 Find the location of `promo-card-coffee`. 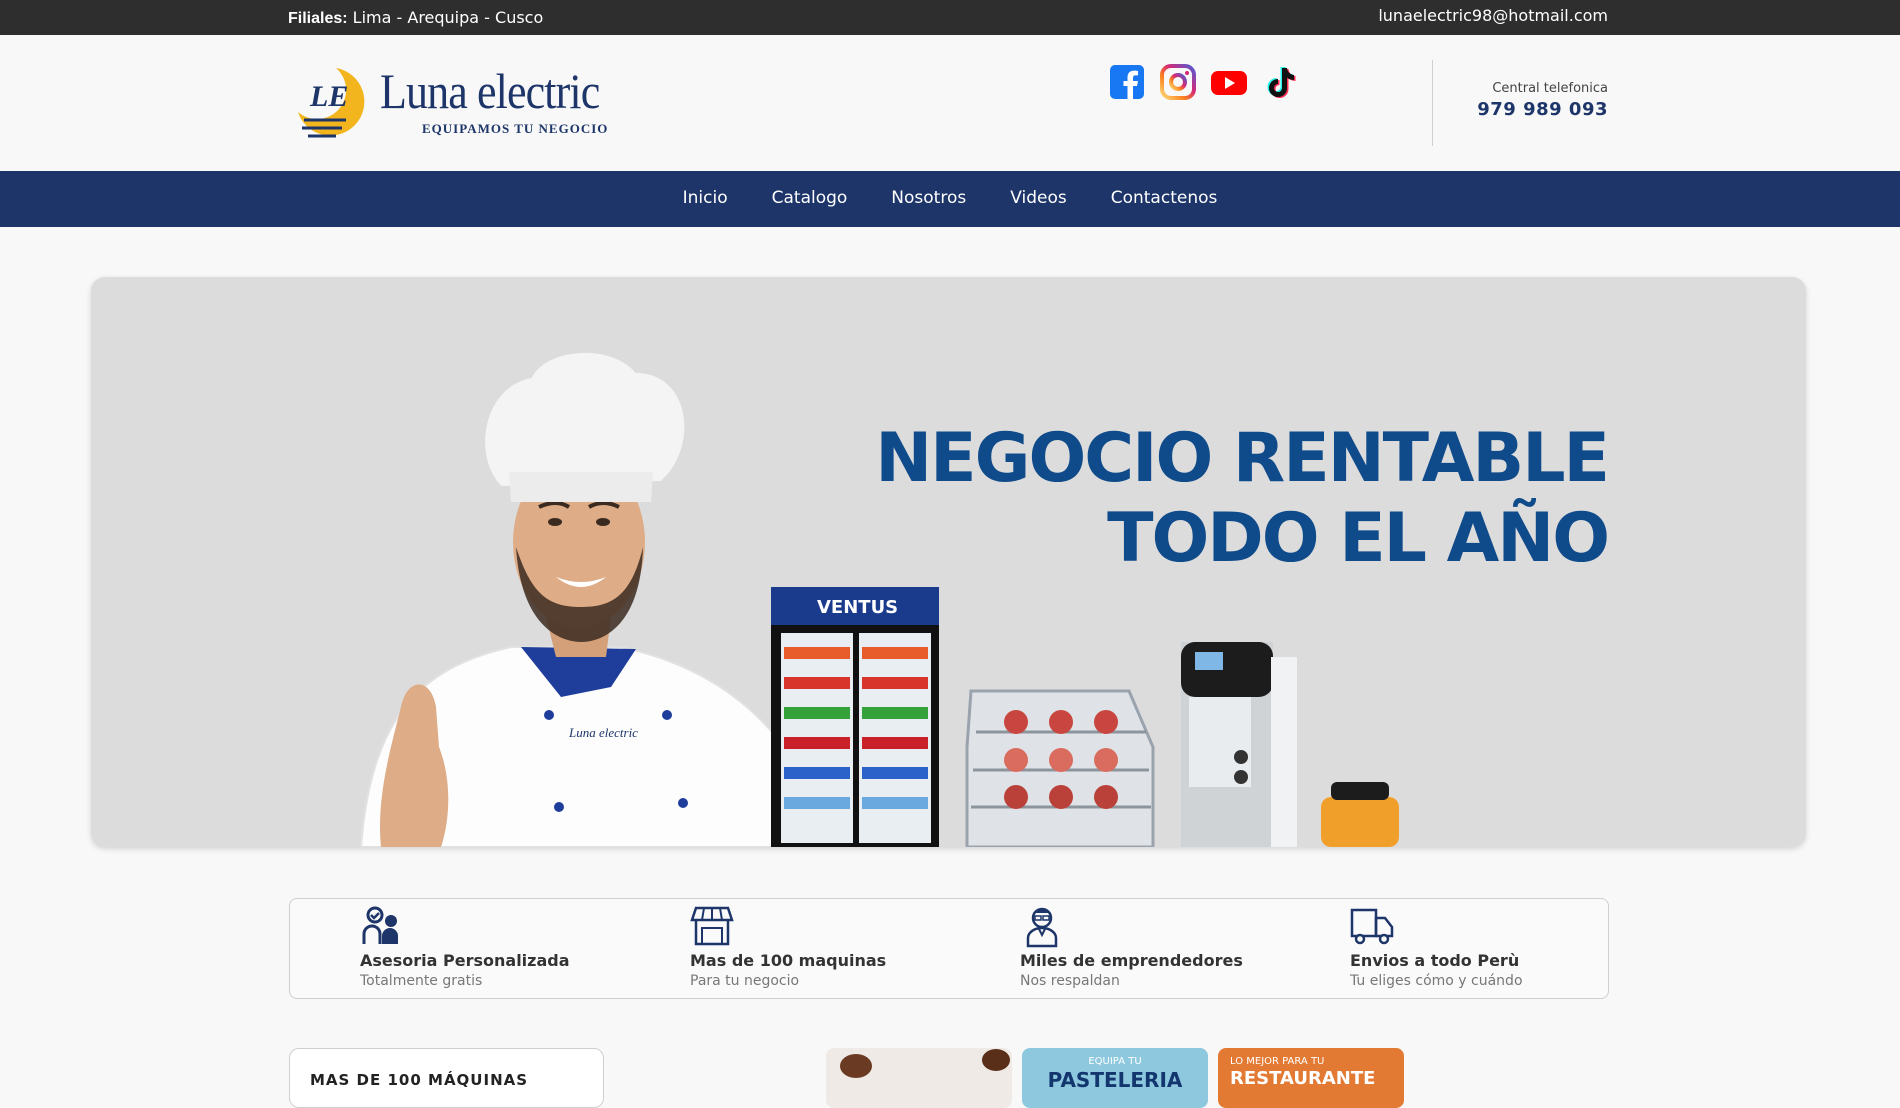

promo-card-coffee is located at coordinates (919, 1078).